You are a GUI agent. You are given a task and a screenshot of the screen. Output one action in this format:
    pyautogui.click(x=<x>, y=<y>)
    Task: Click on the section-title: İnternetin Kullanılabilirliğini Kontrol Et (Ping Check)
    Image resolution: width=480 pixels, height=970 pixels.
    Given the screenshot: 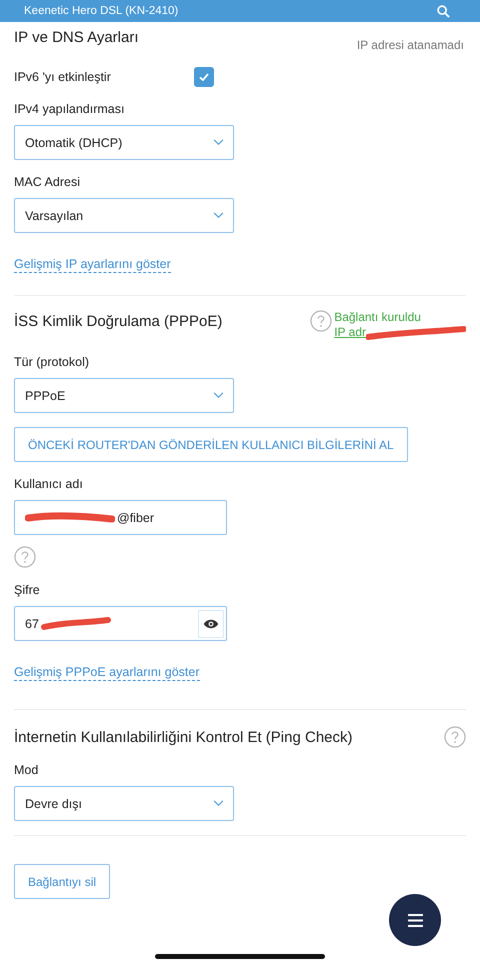 What is the action you would take?
    pyautogui.click(x=183, y=738)
    